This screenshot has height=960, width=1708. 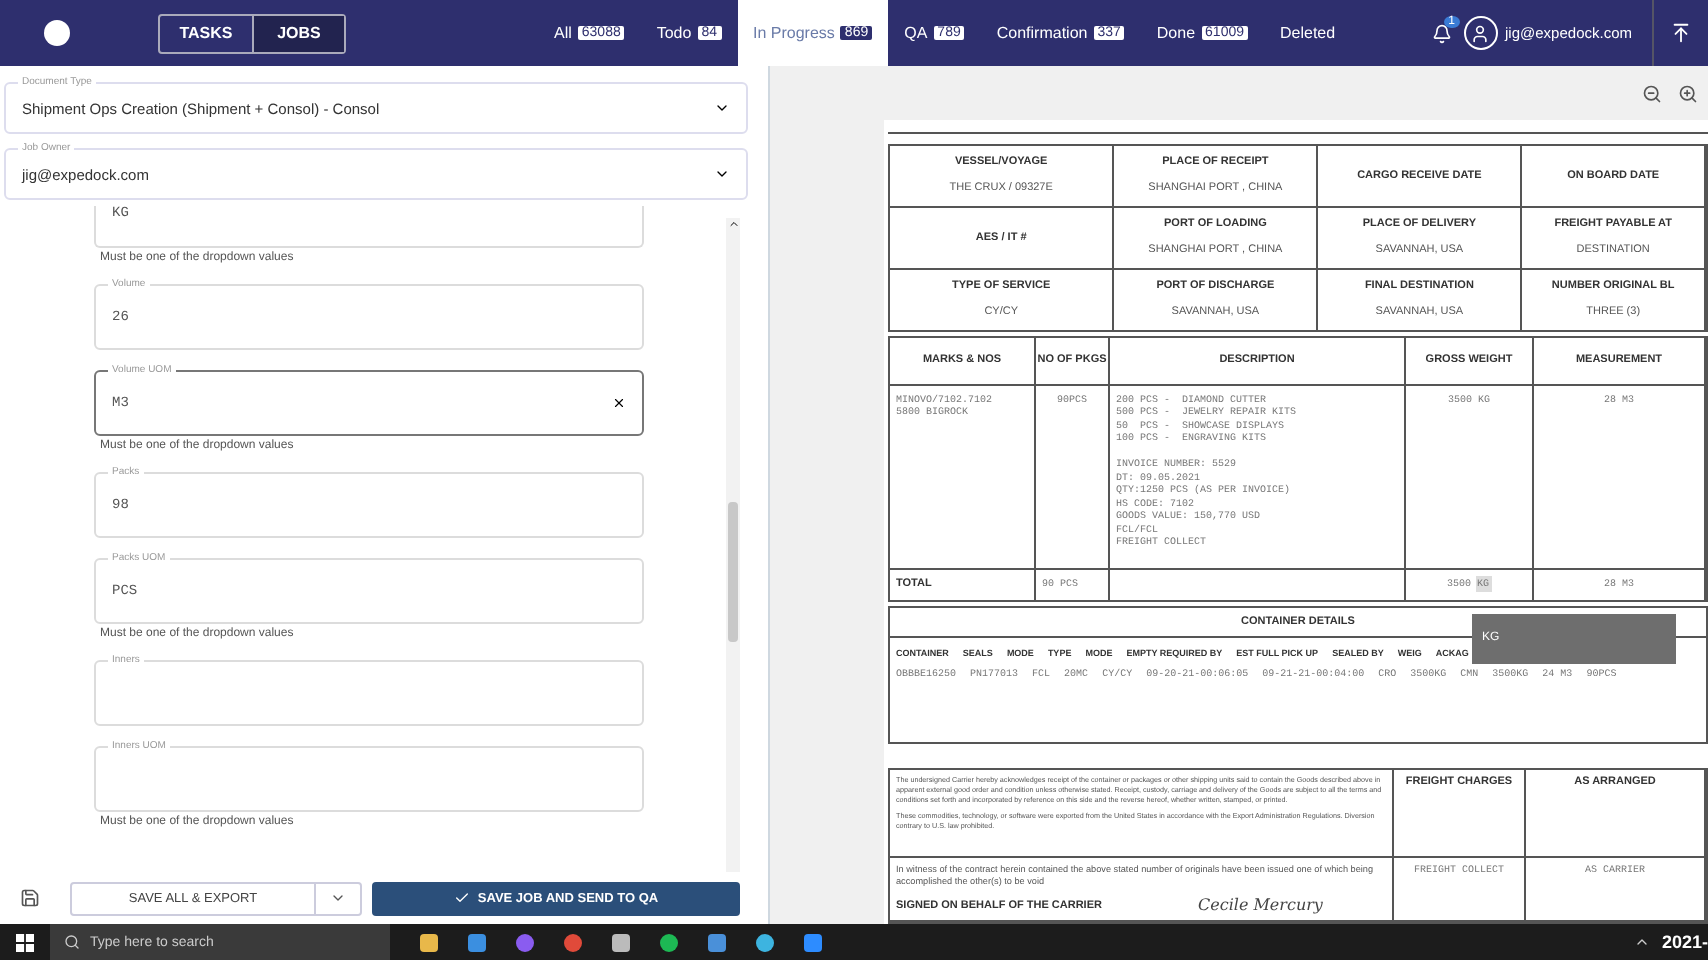 What do you see at coordinates (57, 33) in the screenshot?
I see `logo-icon` at bounding box center [57, 33].